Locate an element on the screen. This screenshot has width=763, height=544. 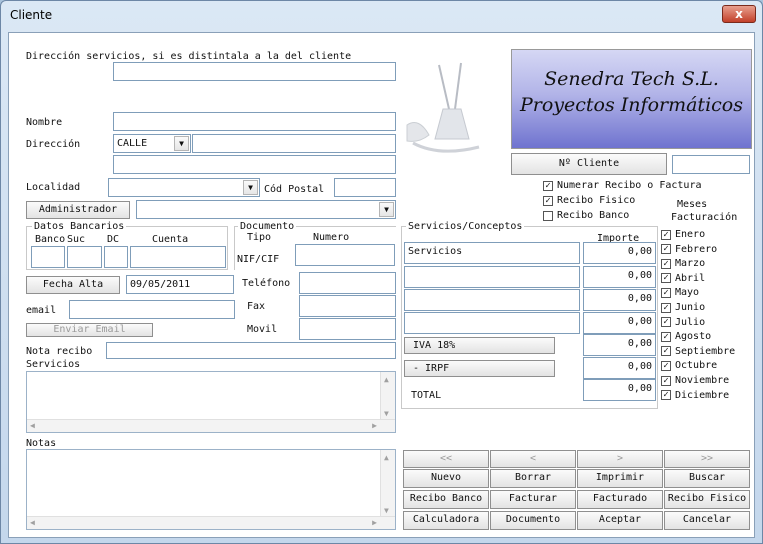
mes-febrero-checkbox: ✓ Febrero is located at coordinates (689, 249).